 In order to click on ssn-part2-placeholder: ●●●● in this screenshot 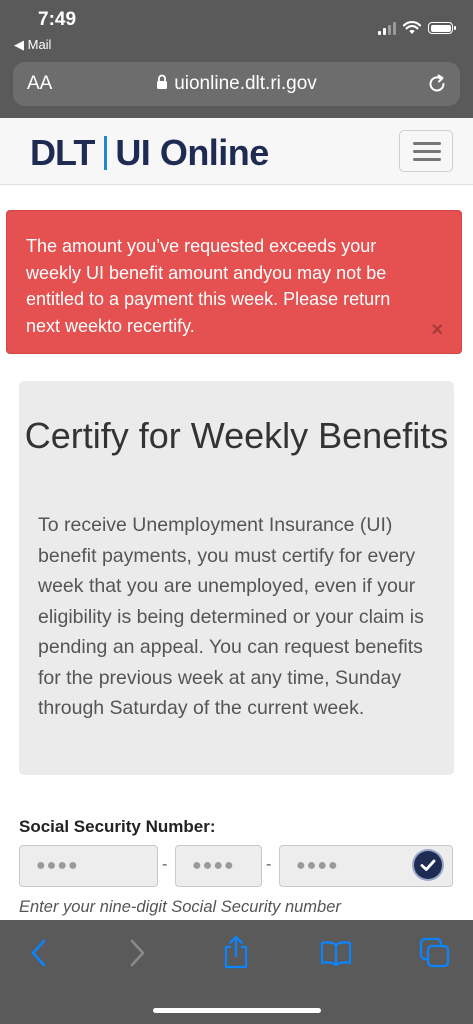, I will do `click(213, 865)`.